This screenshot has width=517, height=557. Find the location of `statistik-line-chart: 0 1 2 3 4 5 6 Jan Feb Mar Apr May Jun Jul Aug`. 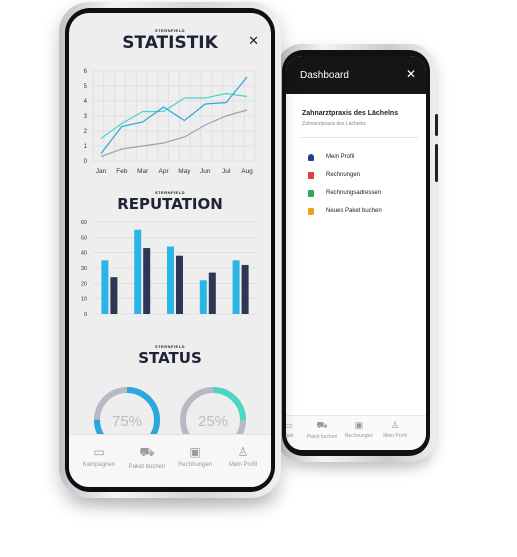

statistik-line-chart: 0 1 2 3 4 5 6 Jan Feb Mar Apr May Jun Jul Aug is located at coordinates (170, 122).